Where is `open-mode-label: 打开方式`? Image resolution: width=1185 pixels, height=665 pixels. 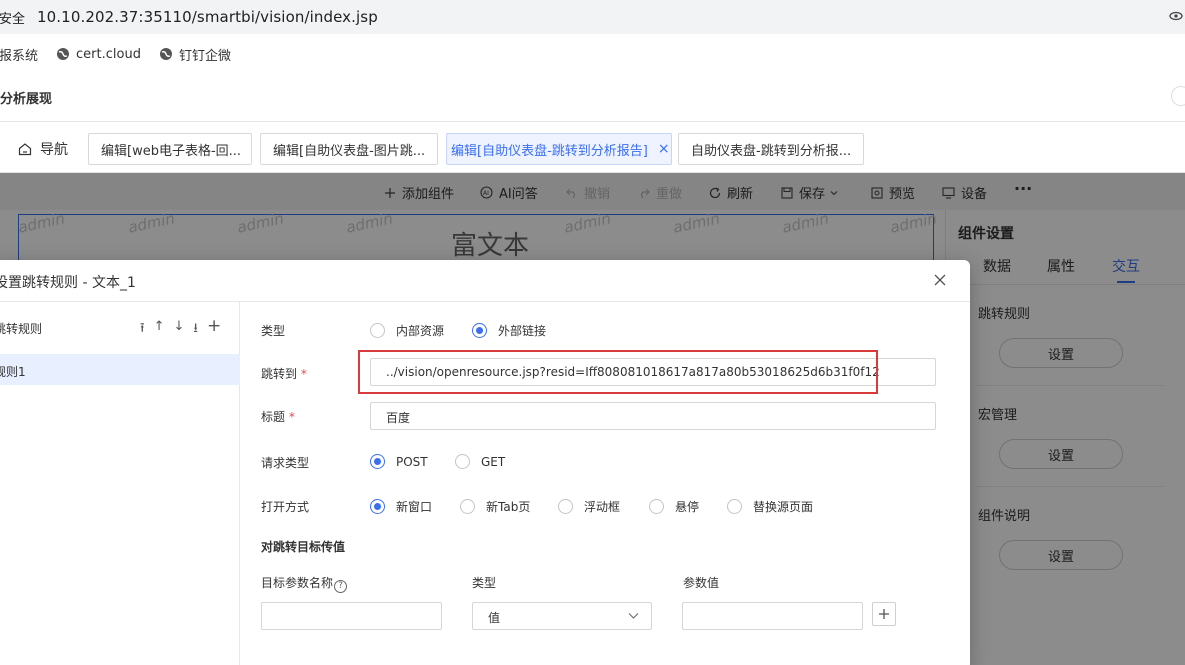 open-mode-label: 打开方式 is located at coordinates (285, 507).